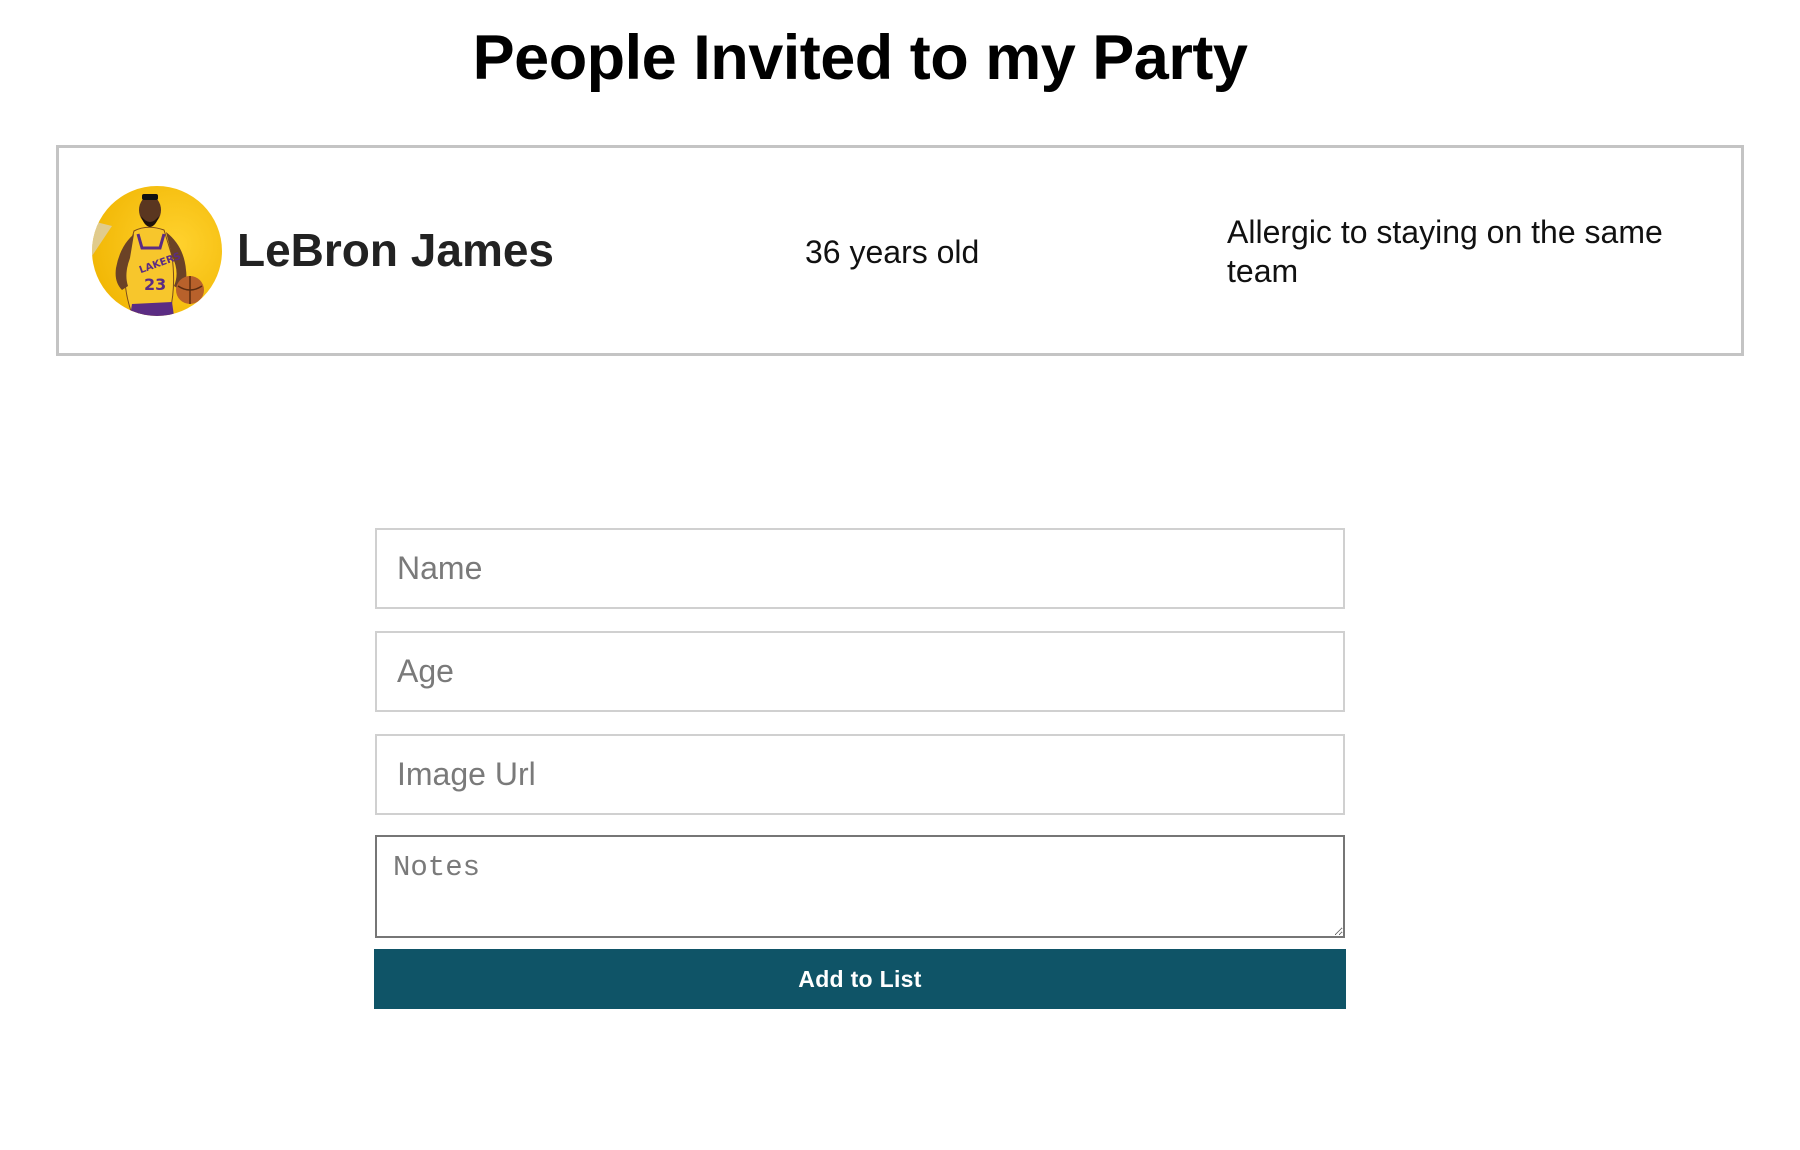  What do you see at coordinates (860, 568) in the screenshot?
I see `name-input` at bounding box center [860, 568].